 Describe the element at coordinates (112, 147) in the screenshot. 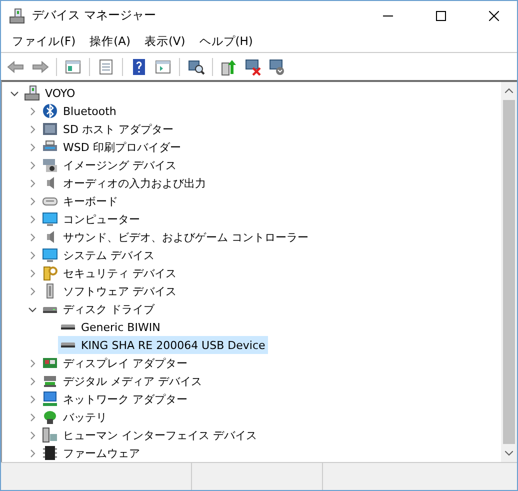

I see `tree-item: WSD 印刷プロバイダー` at that location.